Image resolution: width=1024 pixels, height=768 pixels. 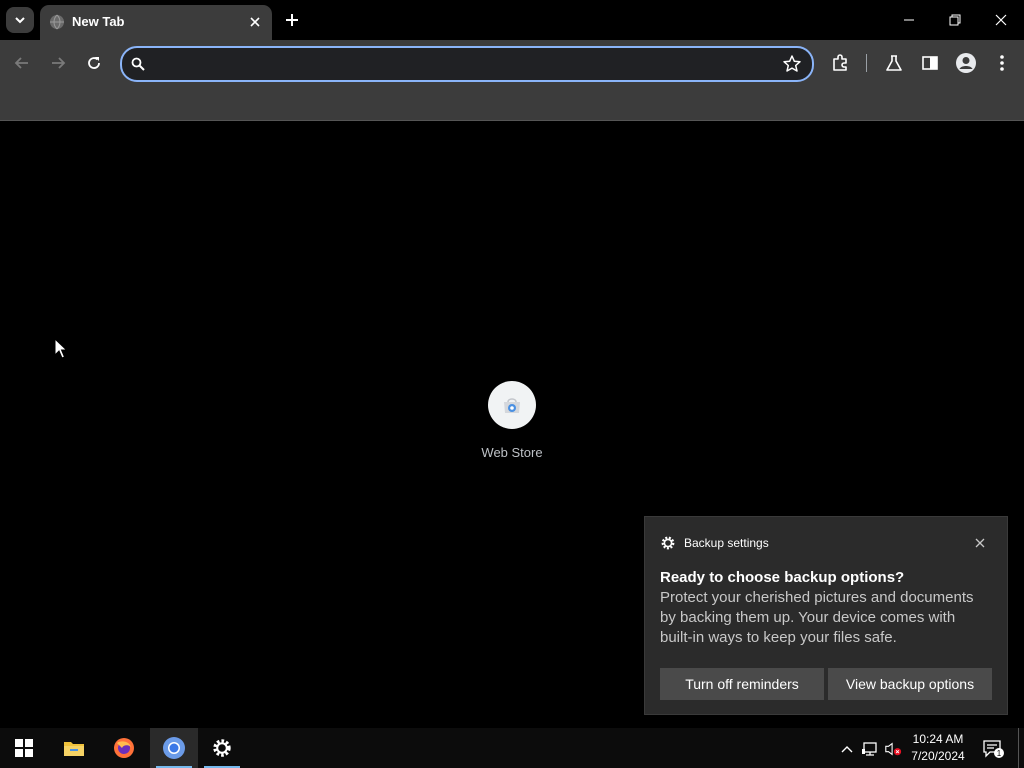 I want to click on plus-icon, so click(x=292, y=20).